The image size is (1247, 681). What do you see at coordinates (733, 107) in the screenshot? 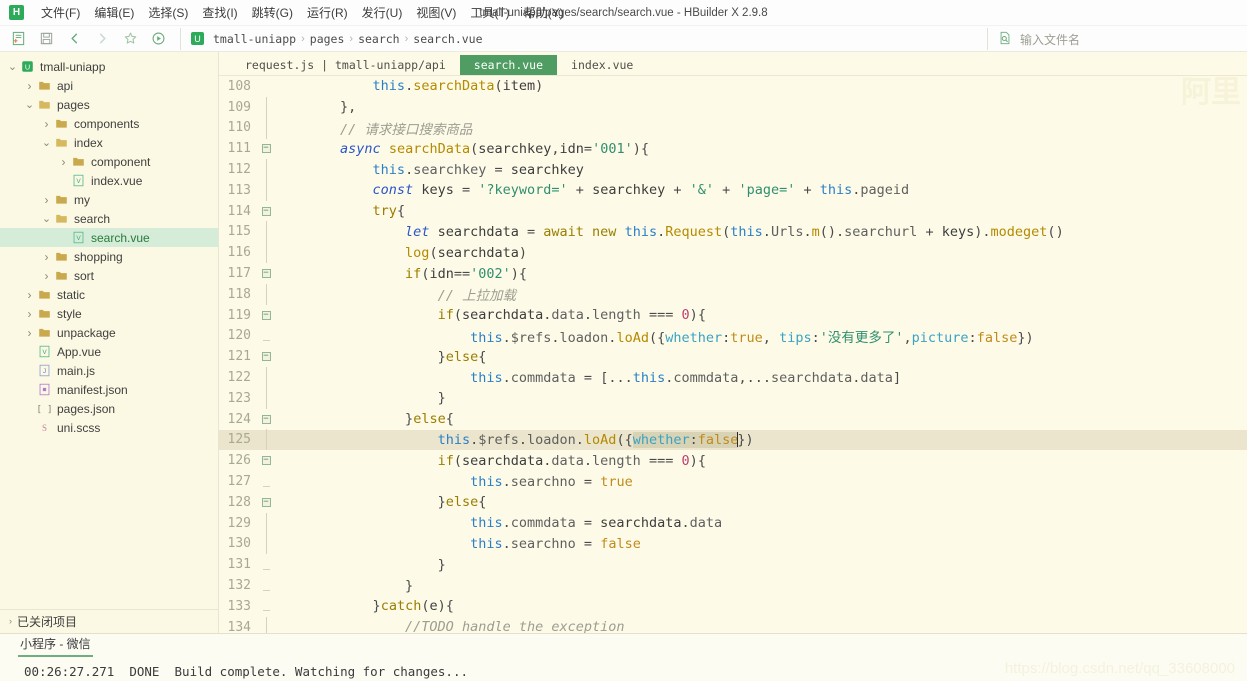
I see `code-line: 109 },` at bounding box center [733, 107].